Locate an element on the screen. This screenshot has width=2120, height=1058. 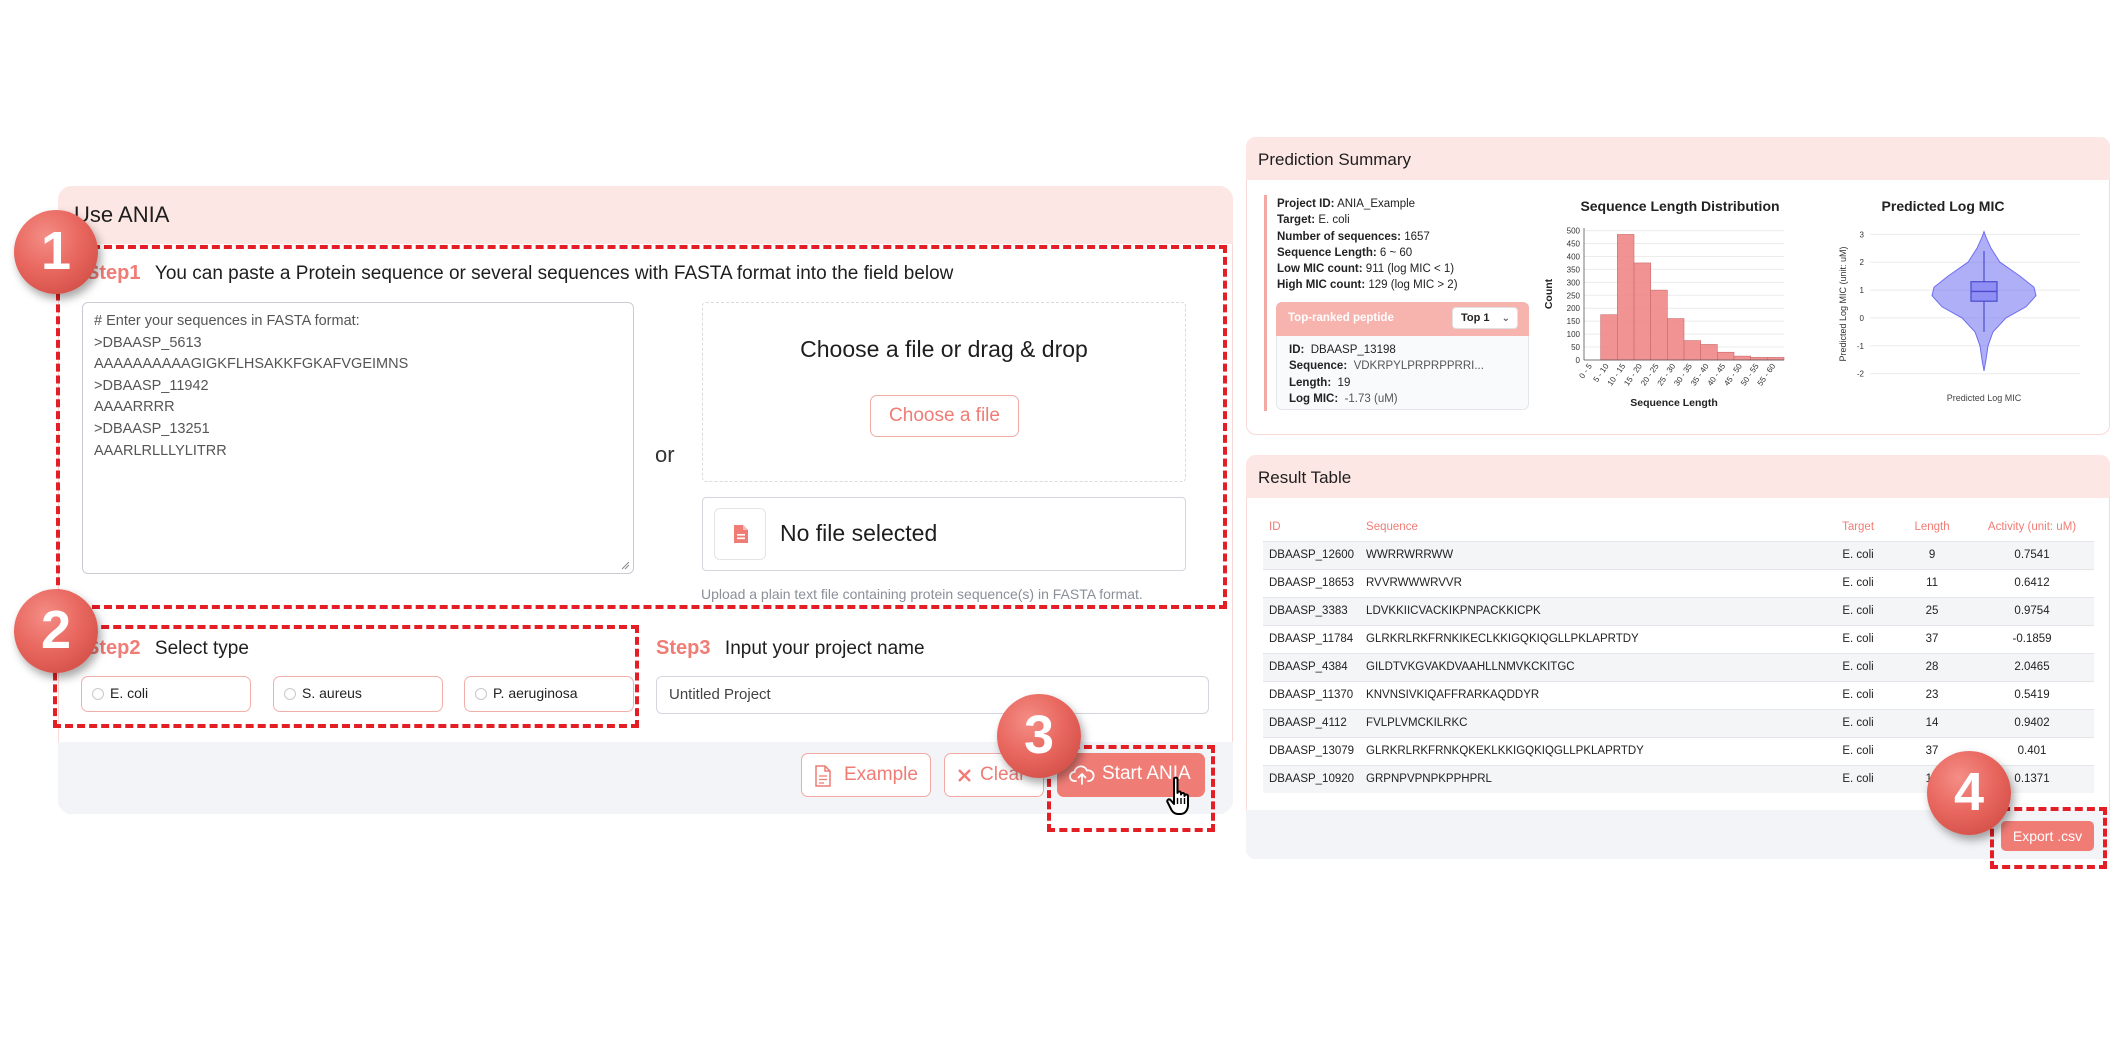
length-chart-title: Sequence Length Distribution is located at coordinates (1680, 206).